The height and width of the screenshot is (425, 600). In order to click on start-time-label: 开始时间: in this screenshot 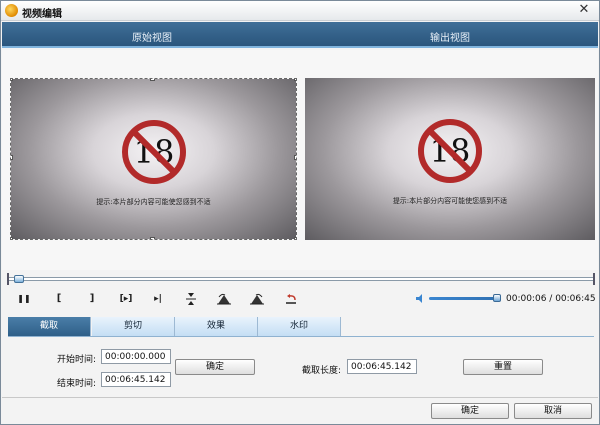, I will do `click(77, 360)`.